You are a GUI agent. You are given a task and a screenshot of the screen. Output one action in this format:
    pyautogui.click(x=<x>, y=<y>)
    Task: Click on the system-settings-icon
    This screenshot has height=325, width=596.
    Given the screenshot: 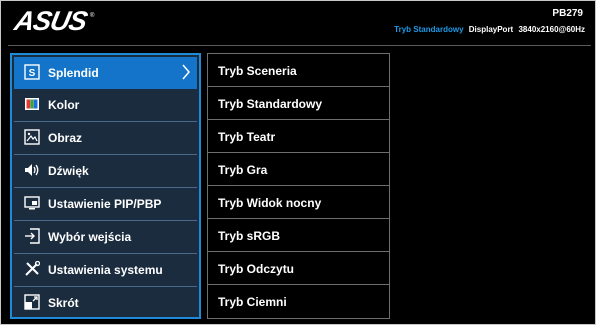 What is the action you would take?
    pyautogui.click(x=32, y=268)
    